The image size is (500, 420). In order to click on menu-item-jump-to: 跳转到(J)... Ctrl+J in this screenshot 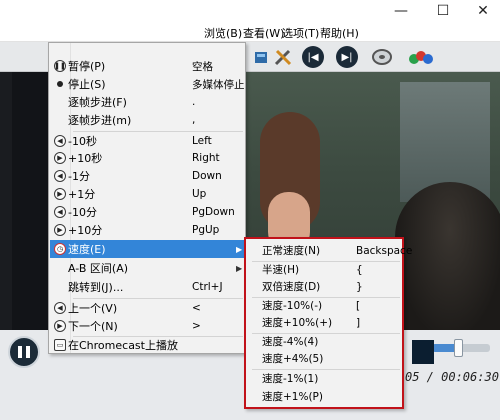, I will do `click(147, 287)`.